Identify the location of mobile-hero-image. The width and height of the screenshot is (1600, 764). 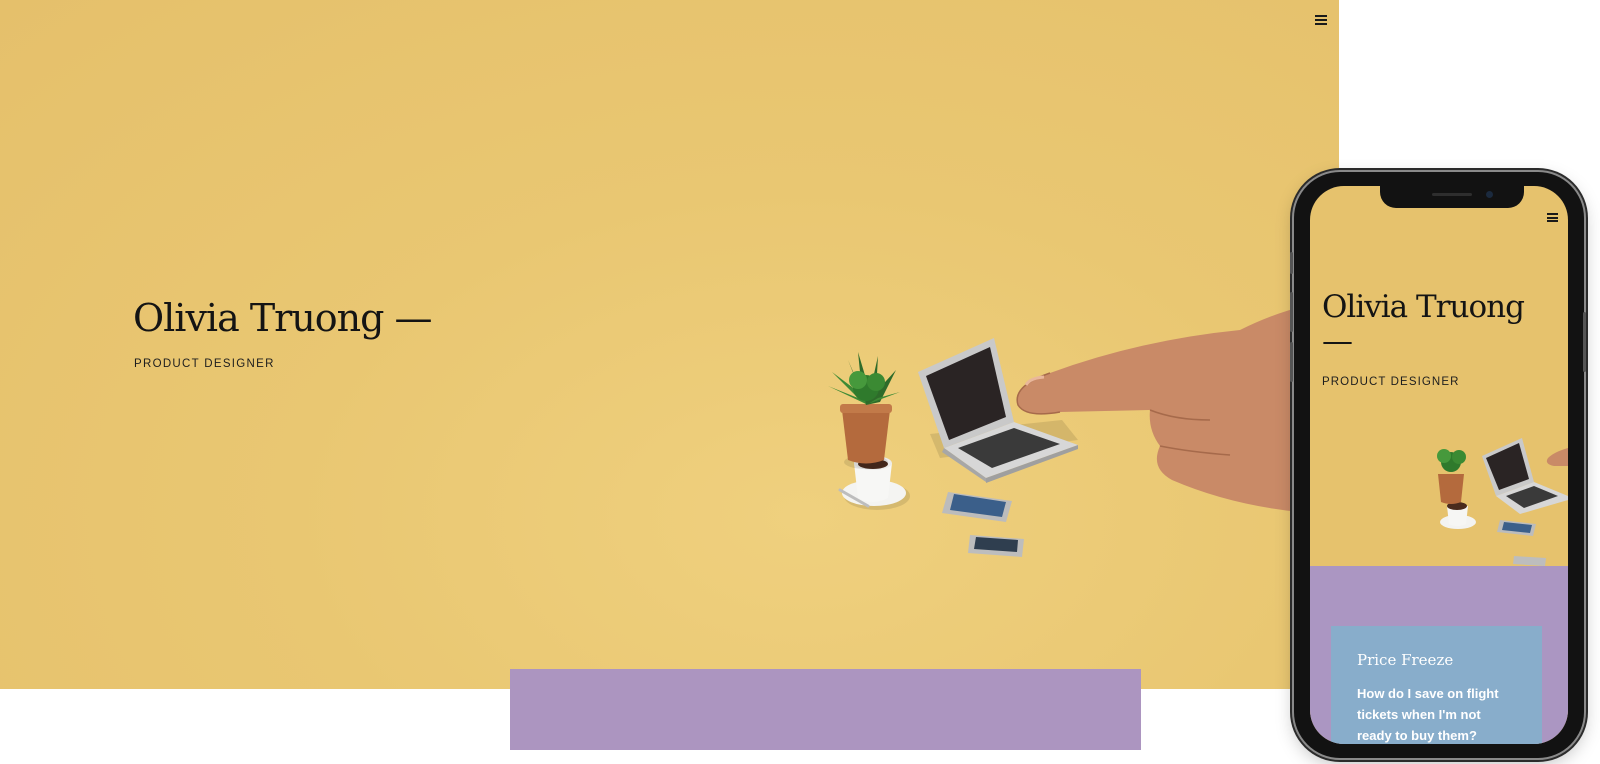
(1502, 502).